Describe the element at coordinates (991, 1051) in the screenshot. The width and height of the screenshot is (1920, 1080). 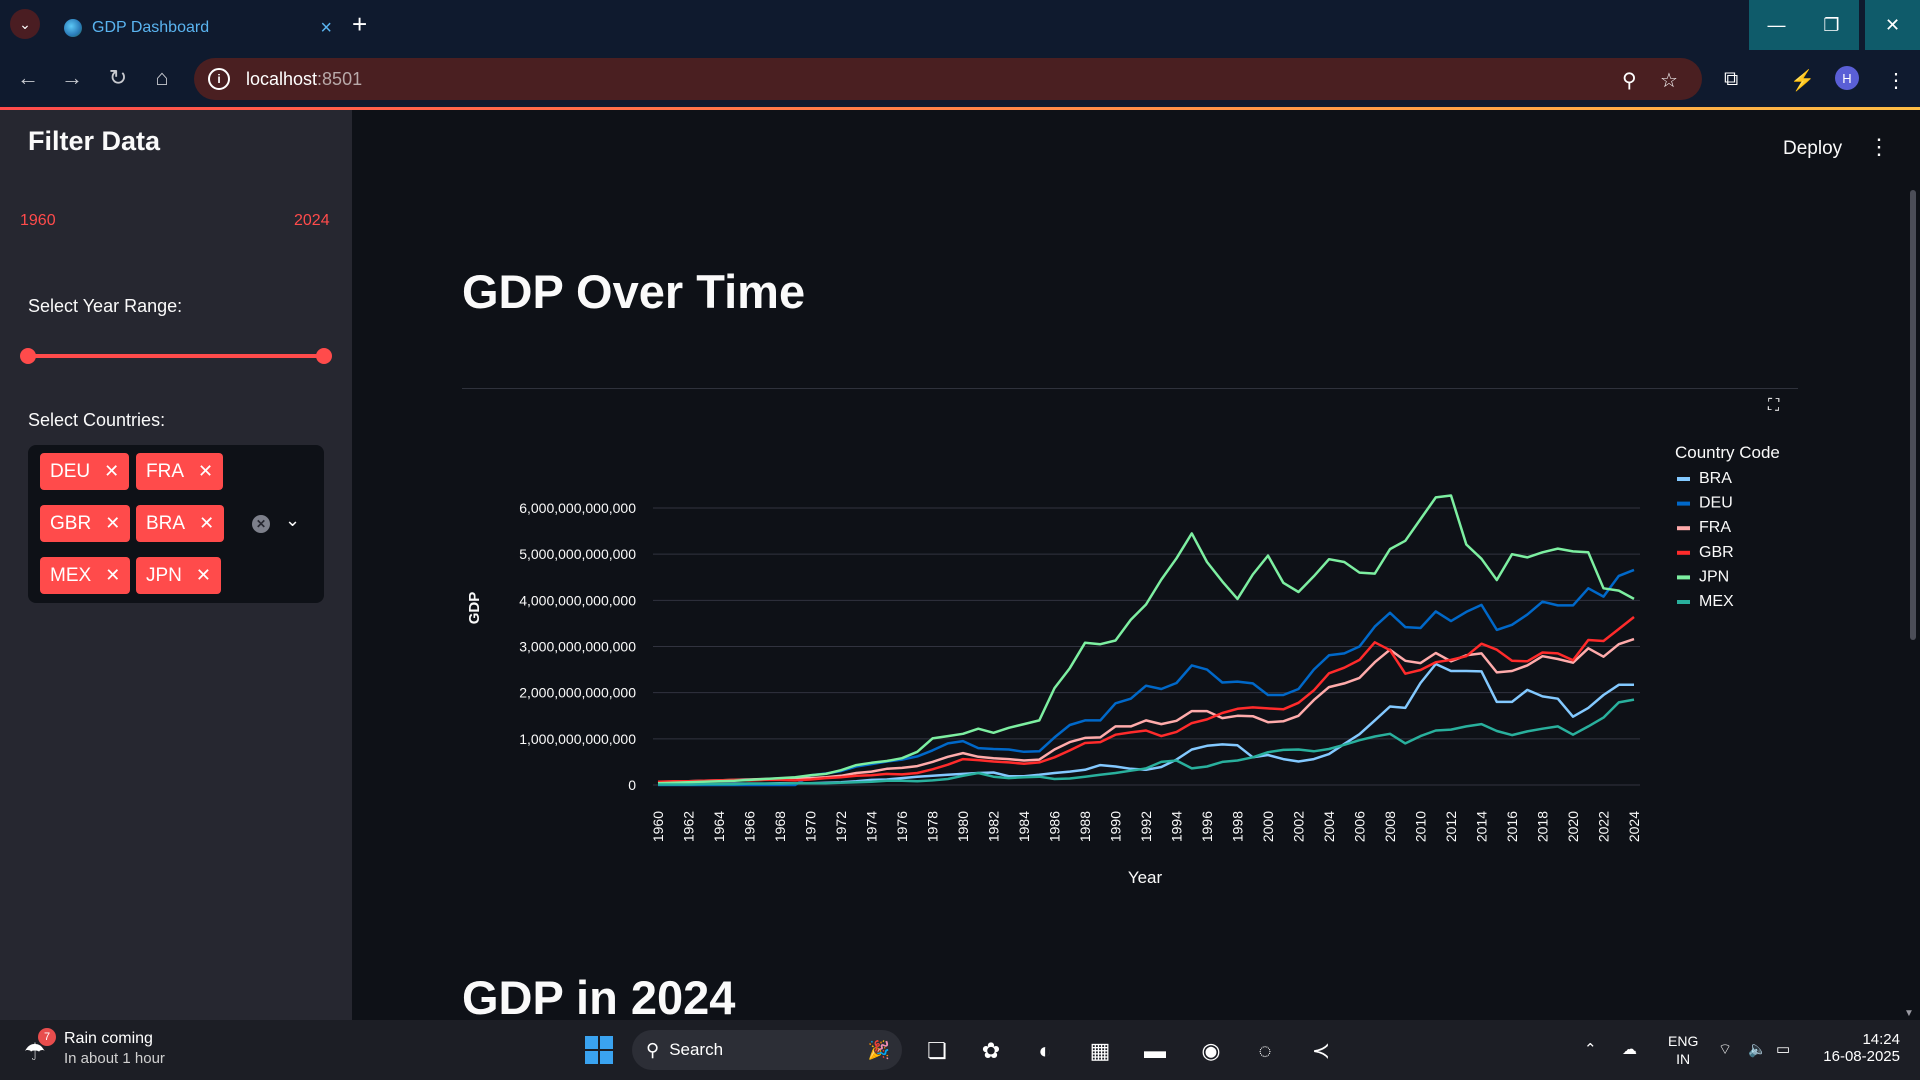
I see `copilot-icon: ✿` at that location.